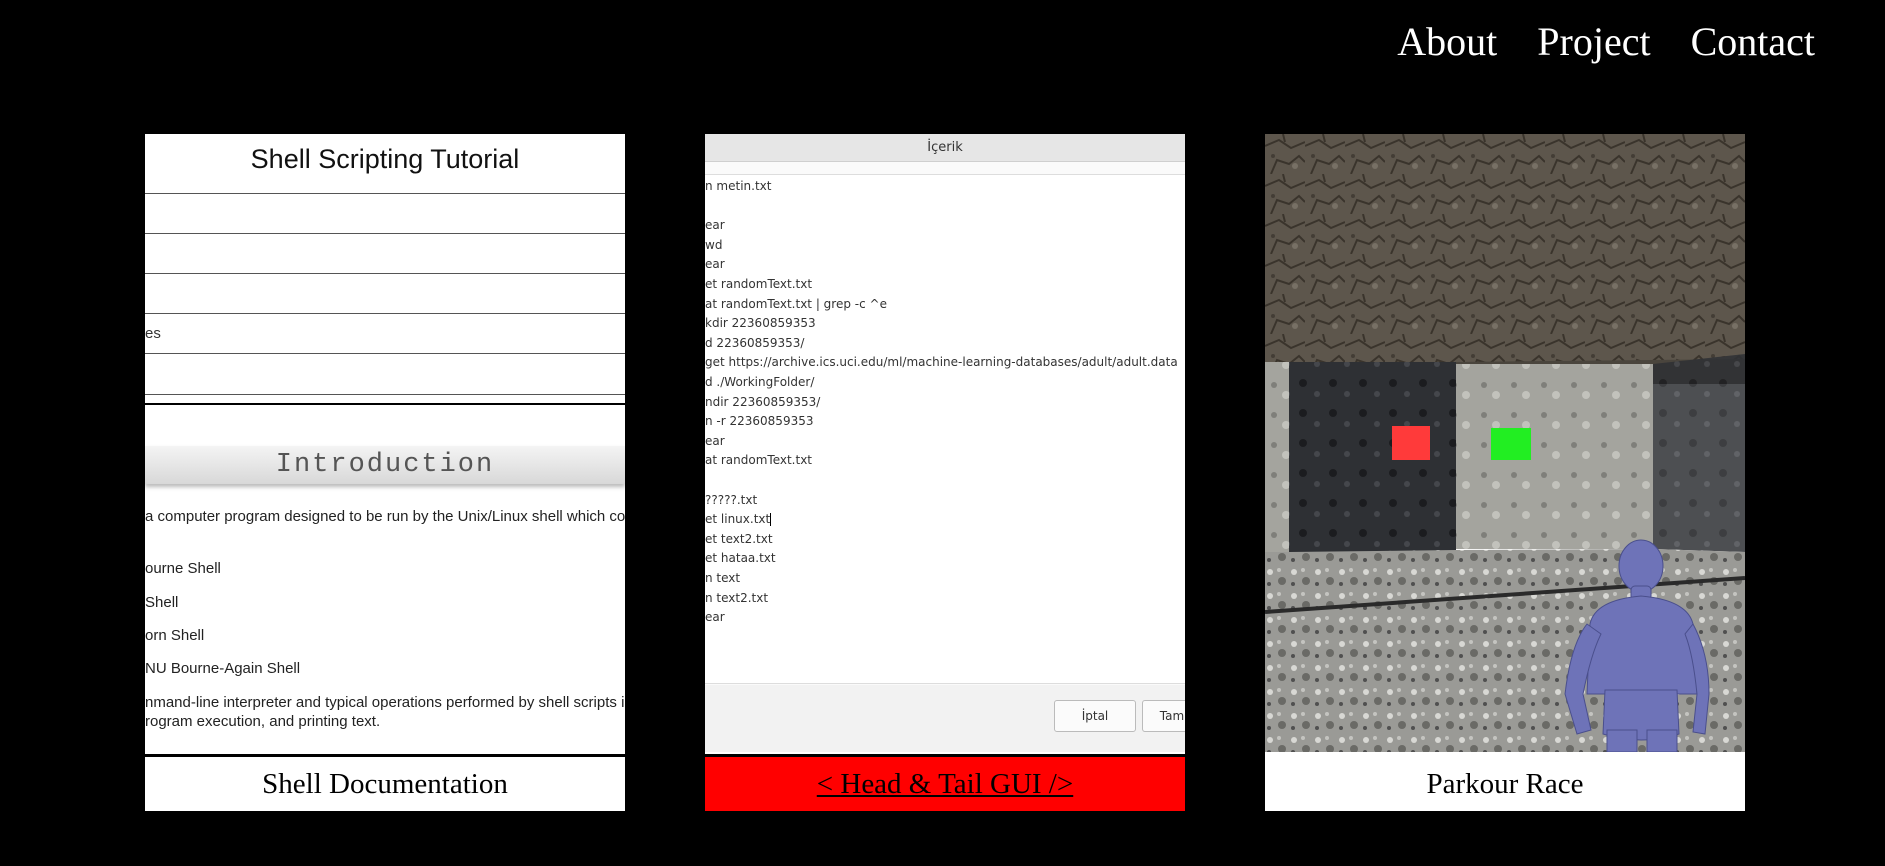 This screenshot has width=1885, height=866. What do you see at coordinates (759, 421) in the screenshot?
I see `dialog-text-line: n -r 22360859353` at bounding box center [759, 421].